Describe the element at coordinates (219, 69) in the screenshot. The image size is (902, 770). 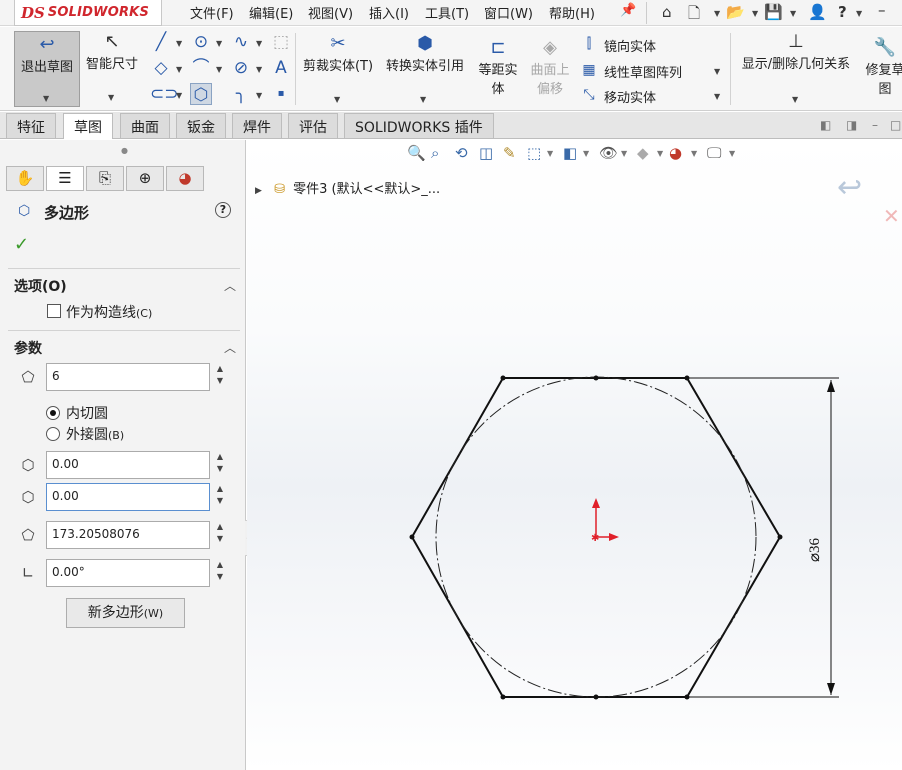
I see `arc-dropdown-icon: ▼` at that location.